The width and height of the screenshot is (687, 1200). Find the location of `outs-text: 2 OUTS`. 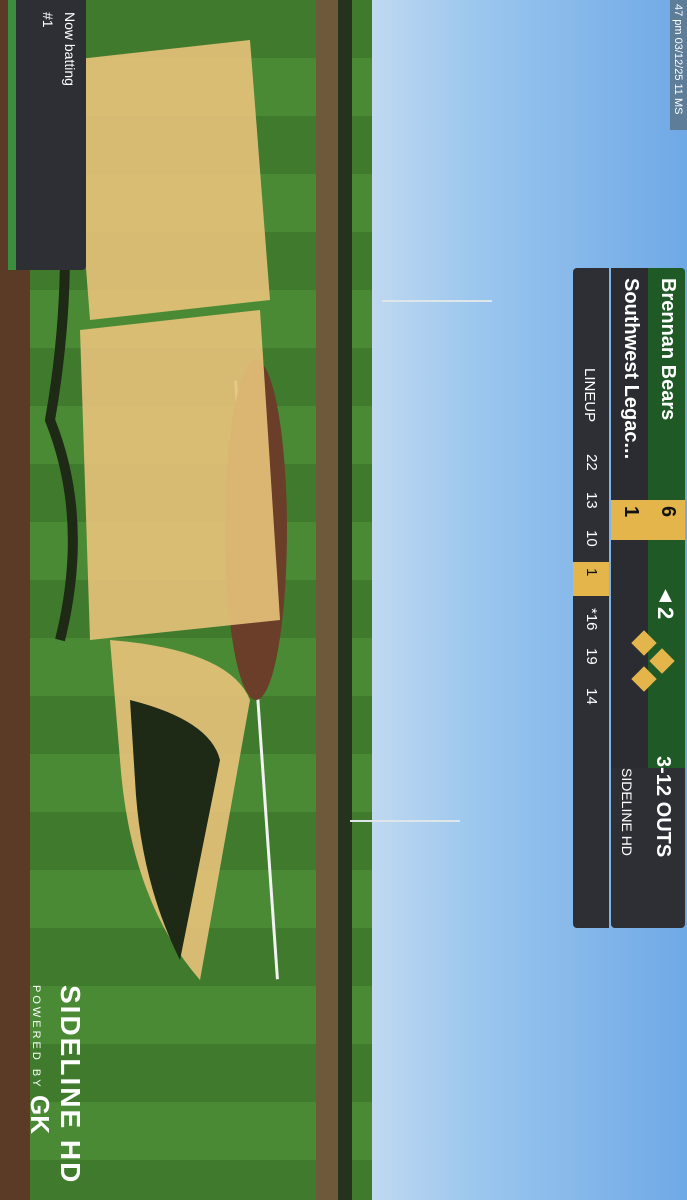

outs-text: 2 OUTS is located at coordinates (663, 821).